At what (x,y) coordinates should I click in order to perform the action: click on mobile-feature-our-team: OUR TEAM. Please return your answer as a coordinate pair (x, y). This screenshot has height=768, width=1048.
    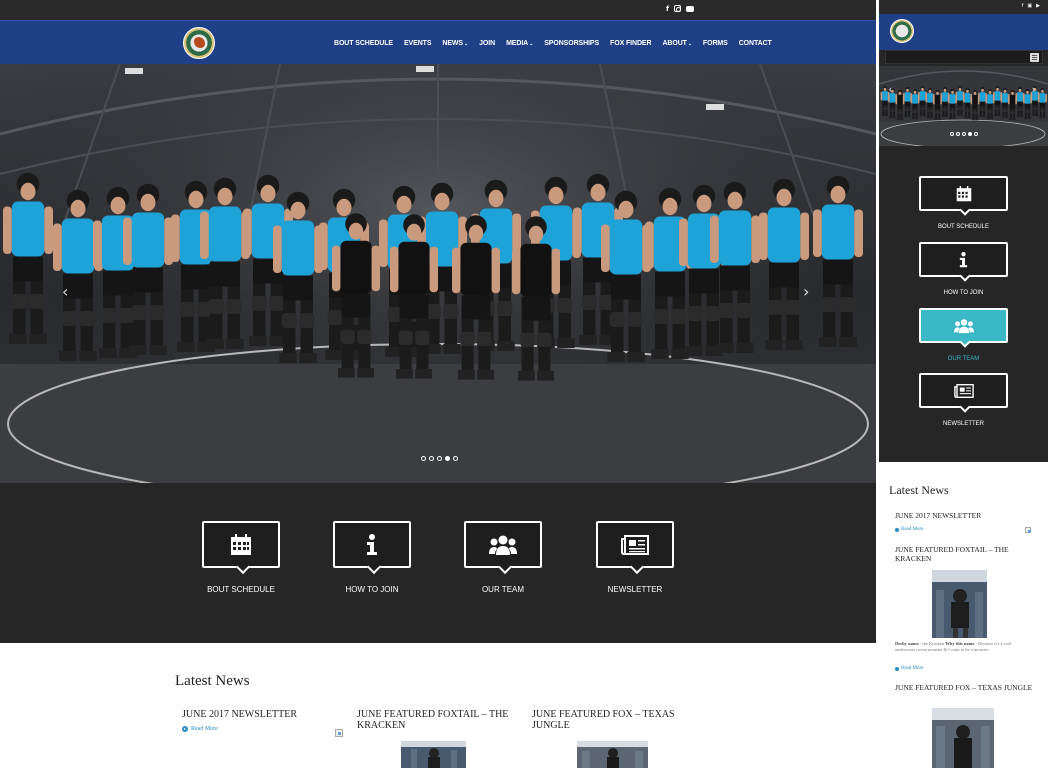
    Looking at the image, I should click on (963, 335).